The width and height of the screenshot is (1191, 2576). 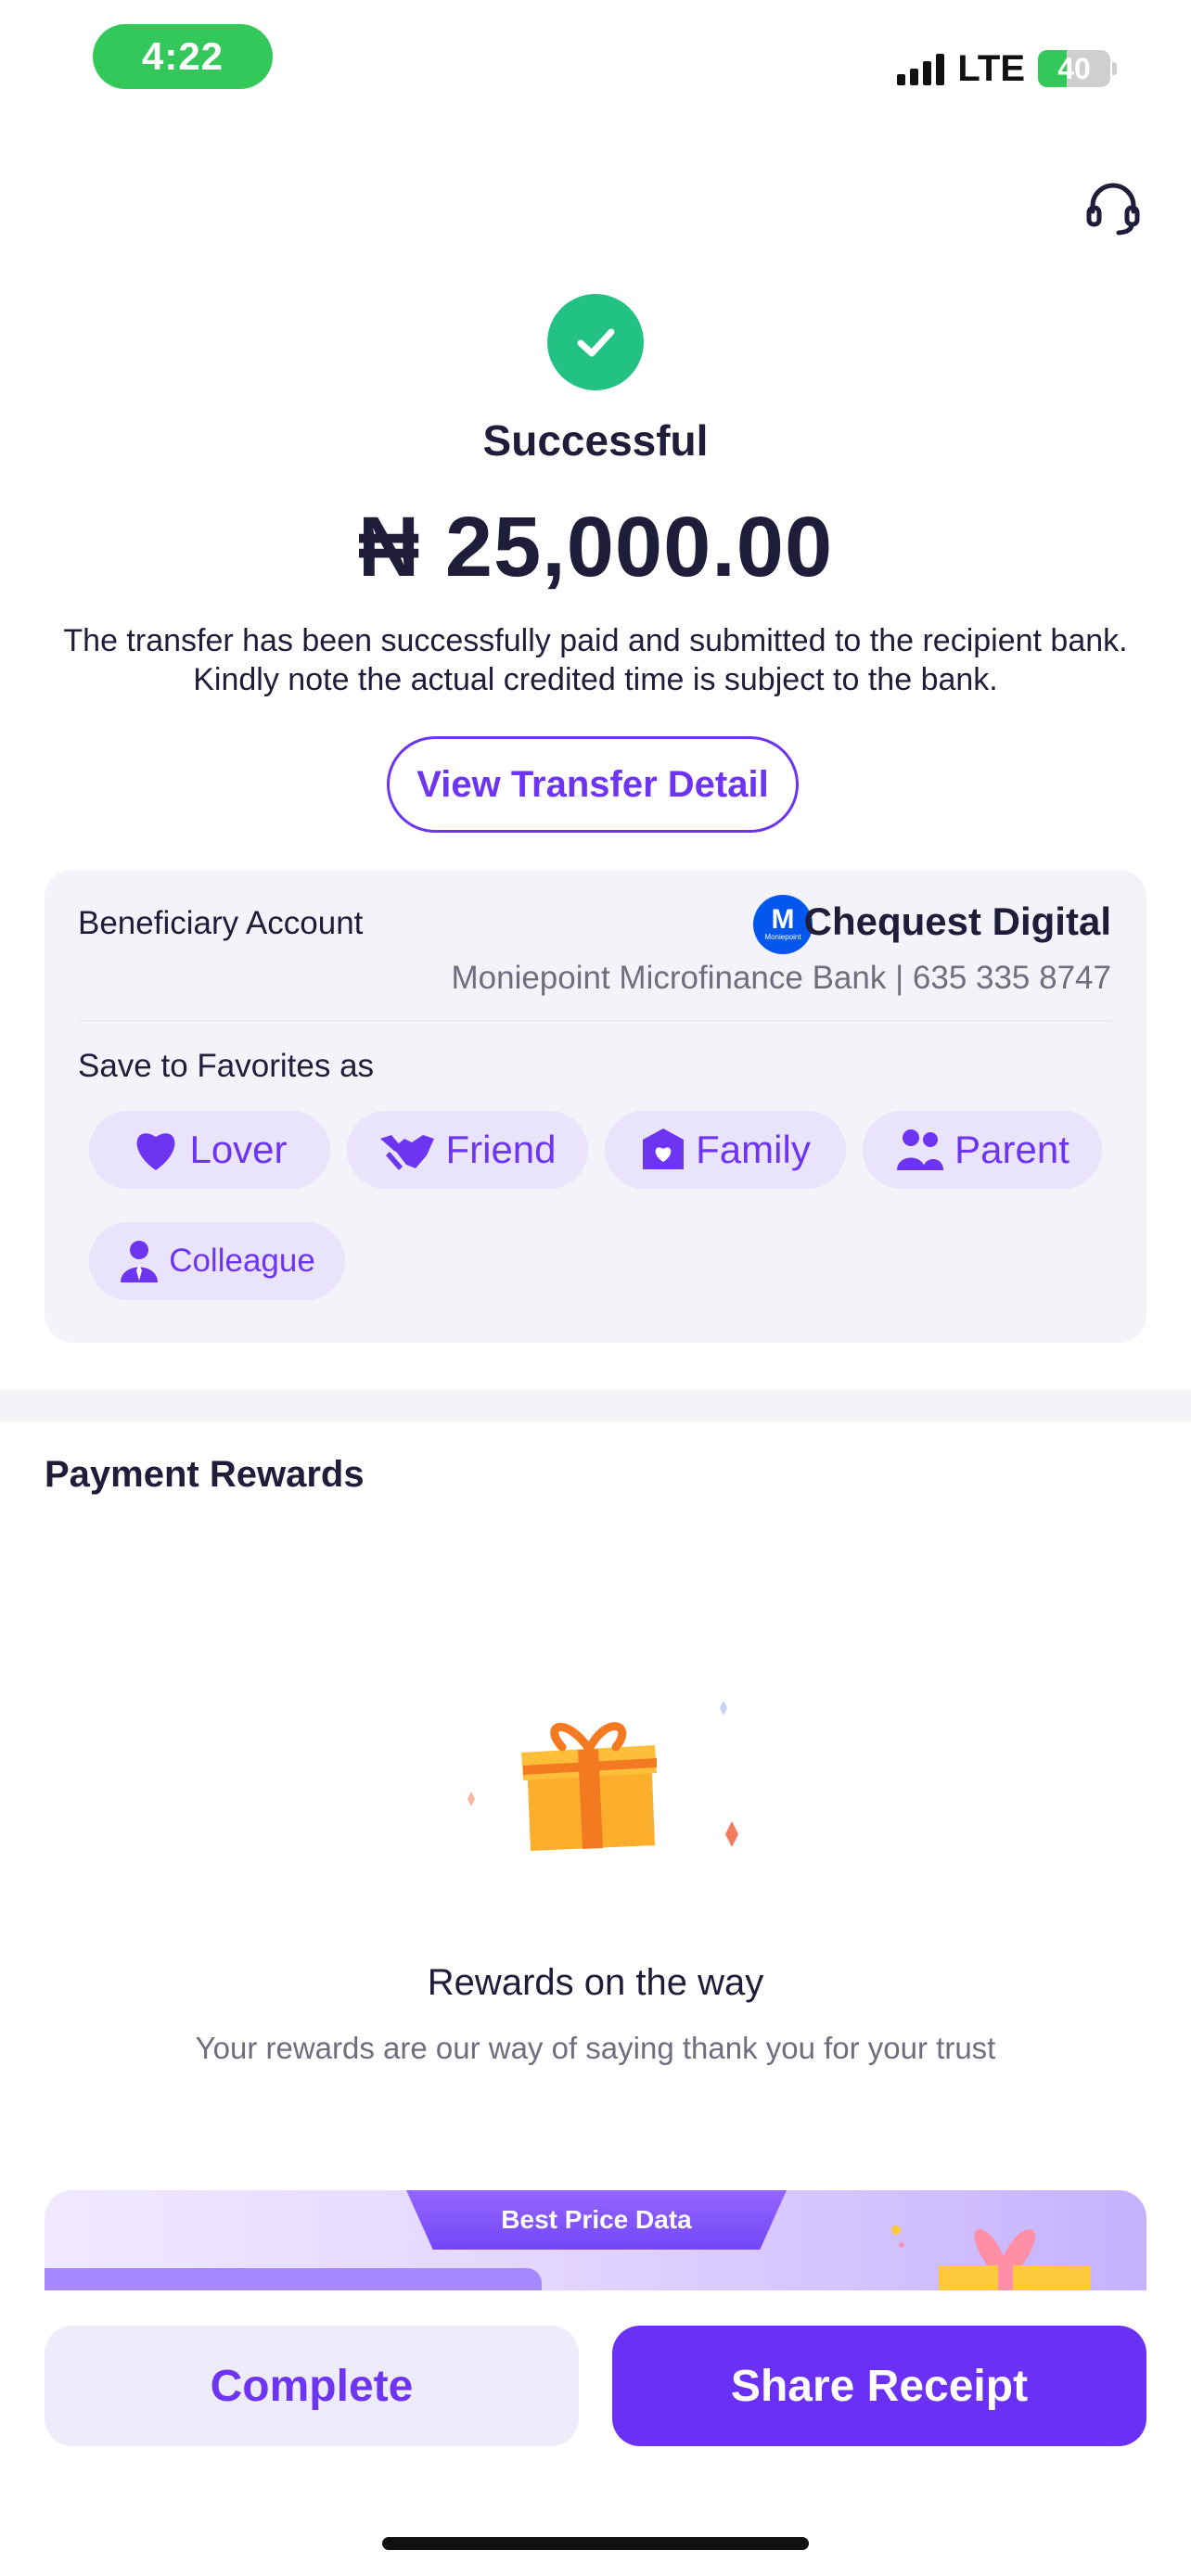 What do you see at coordinates (753, 1149) in the screenshot?
I see `chip-label: Family` at bounding box center [753, 1149].